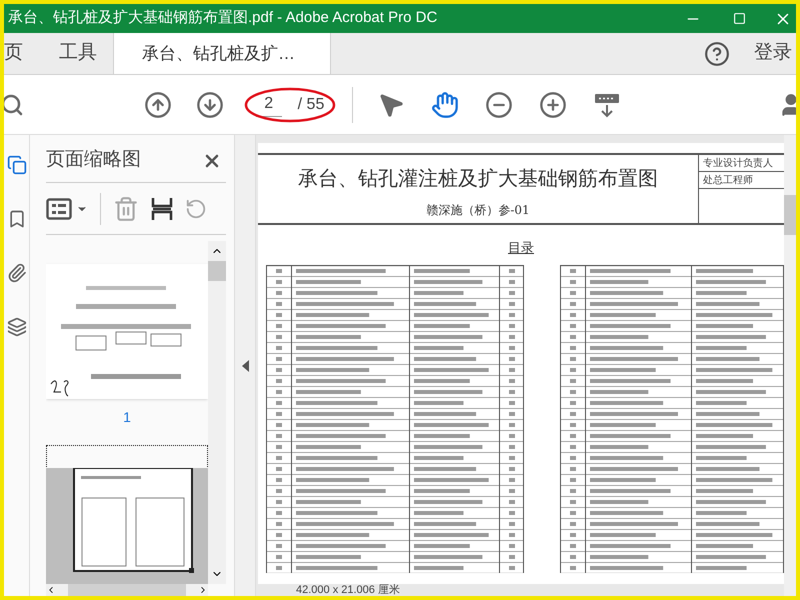 This screenshot has width=800, height=600. What do you see at coordinates (93, 160) in the screenshot?
I see `panel-title: 页面缩略图` at bounding box center [93, 160].